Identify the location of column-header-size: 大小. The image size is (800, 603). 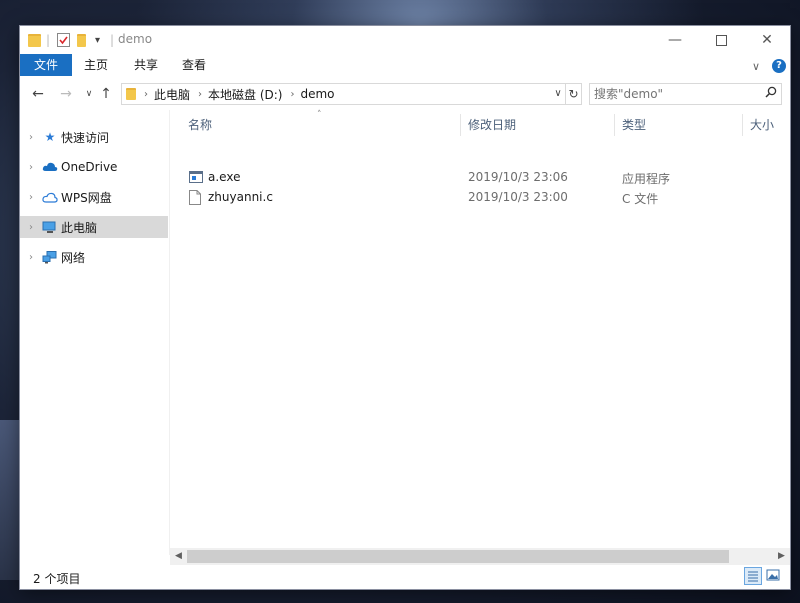
(762, 124).